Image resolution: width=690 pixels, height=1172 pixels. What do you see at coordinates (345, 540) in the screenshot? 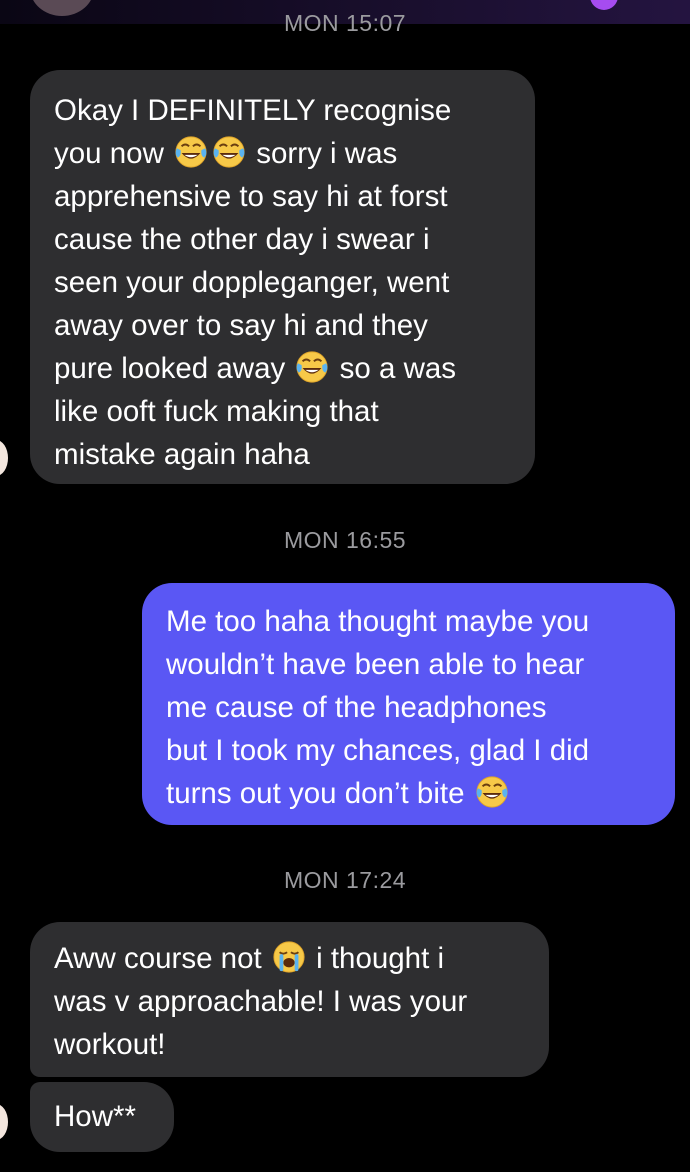
I see `message-timestamp: MON 16:55` at bounding box center [345, 540].